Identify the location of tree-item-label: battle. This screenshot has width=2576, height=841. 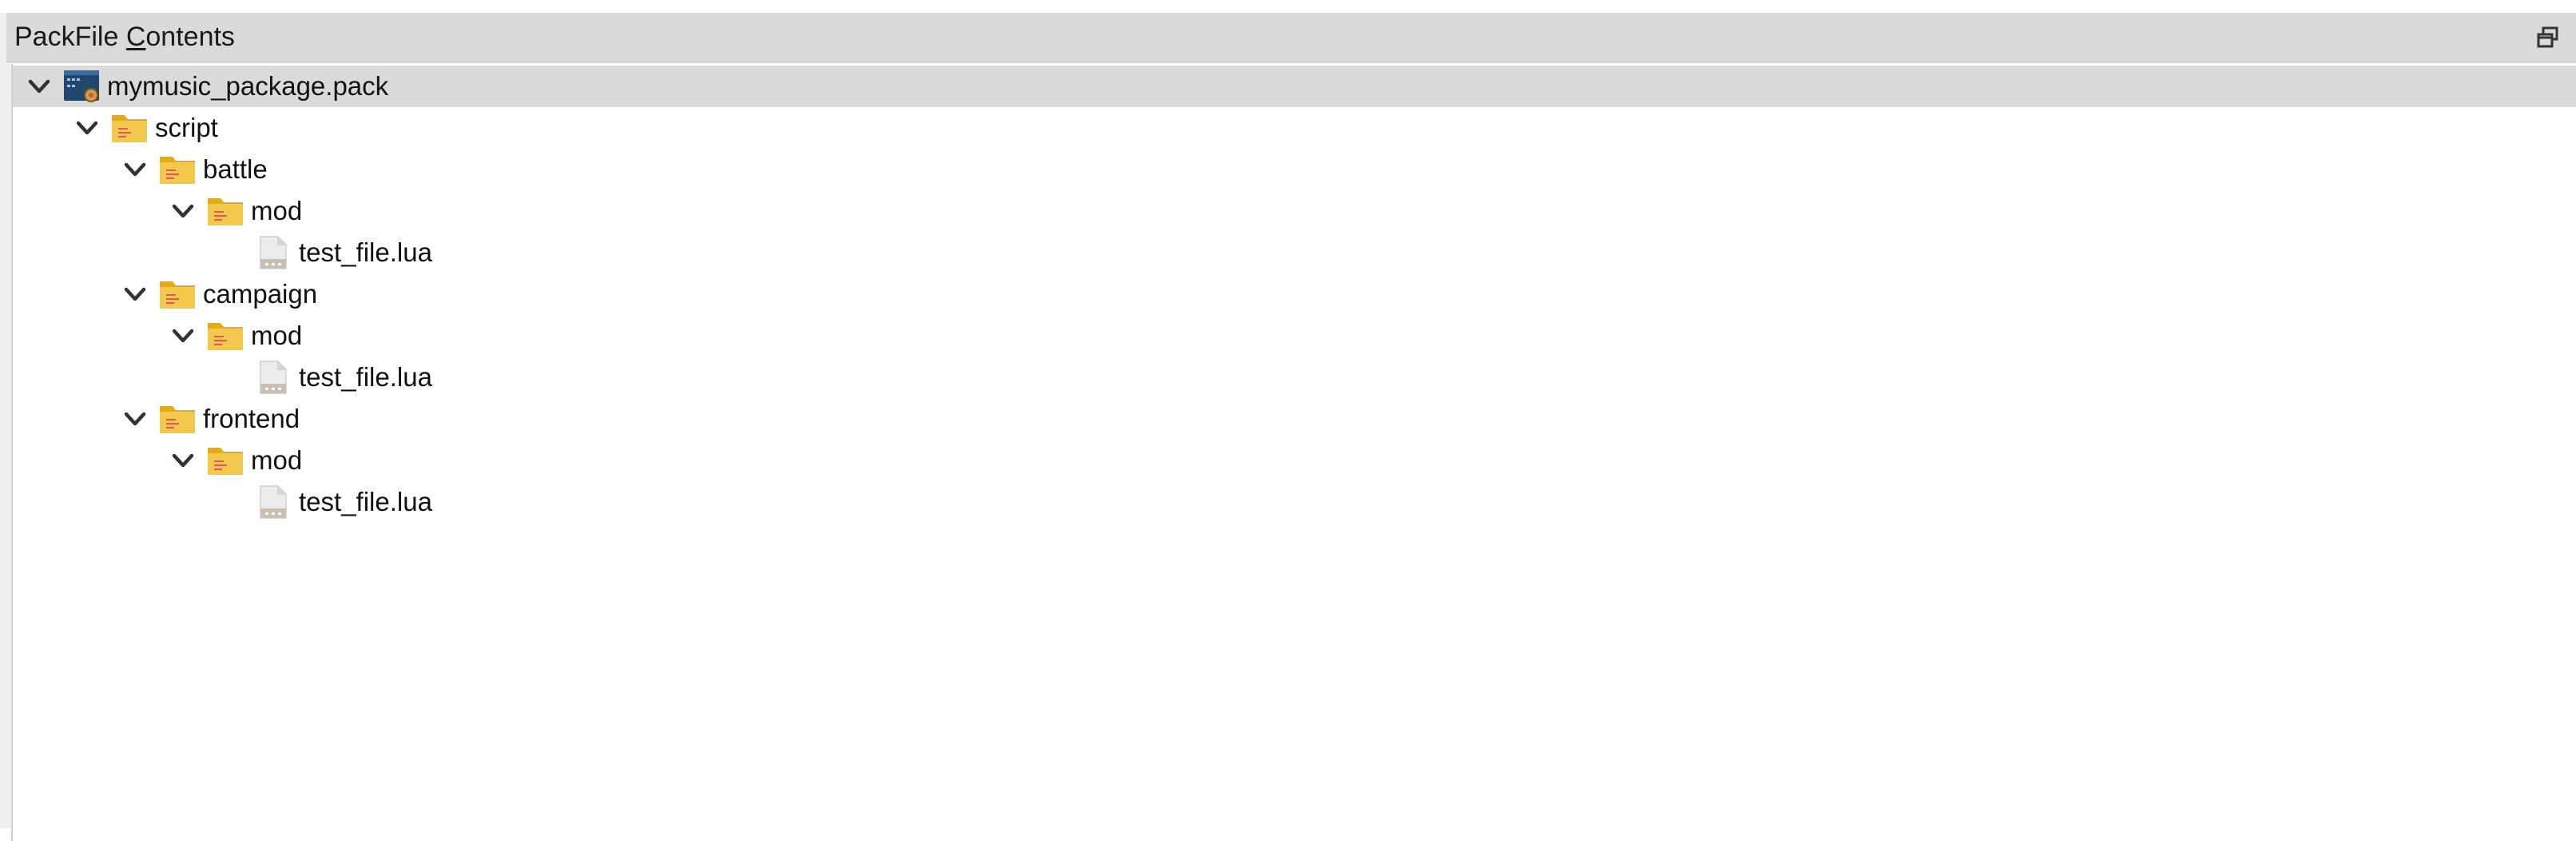
(235, 169).